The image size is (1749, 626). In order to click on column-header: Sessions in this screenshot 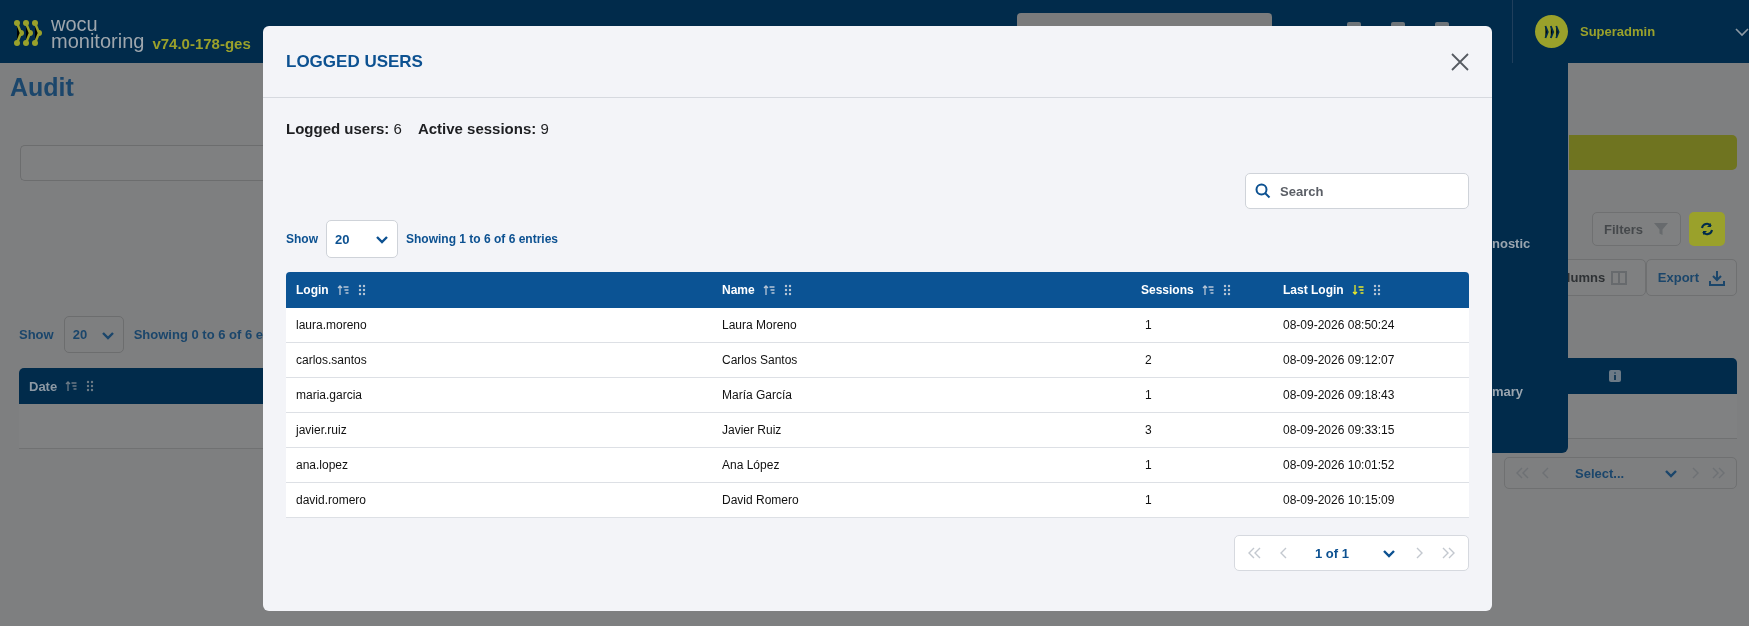, I will do `click(1167, 290)`.